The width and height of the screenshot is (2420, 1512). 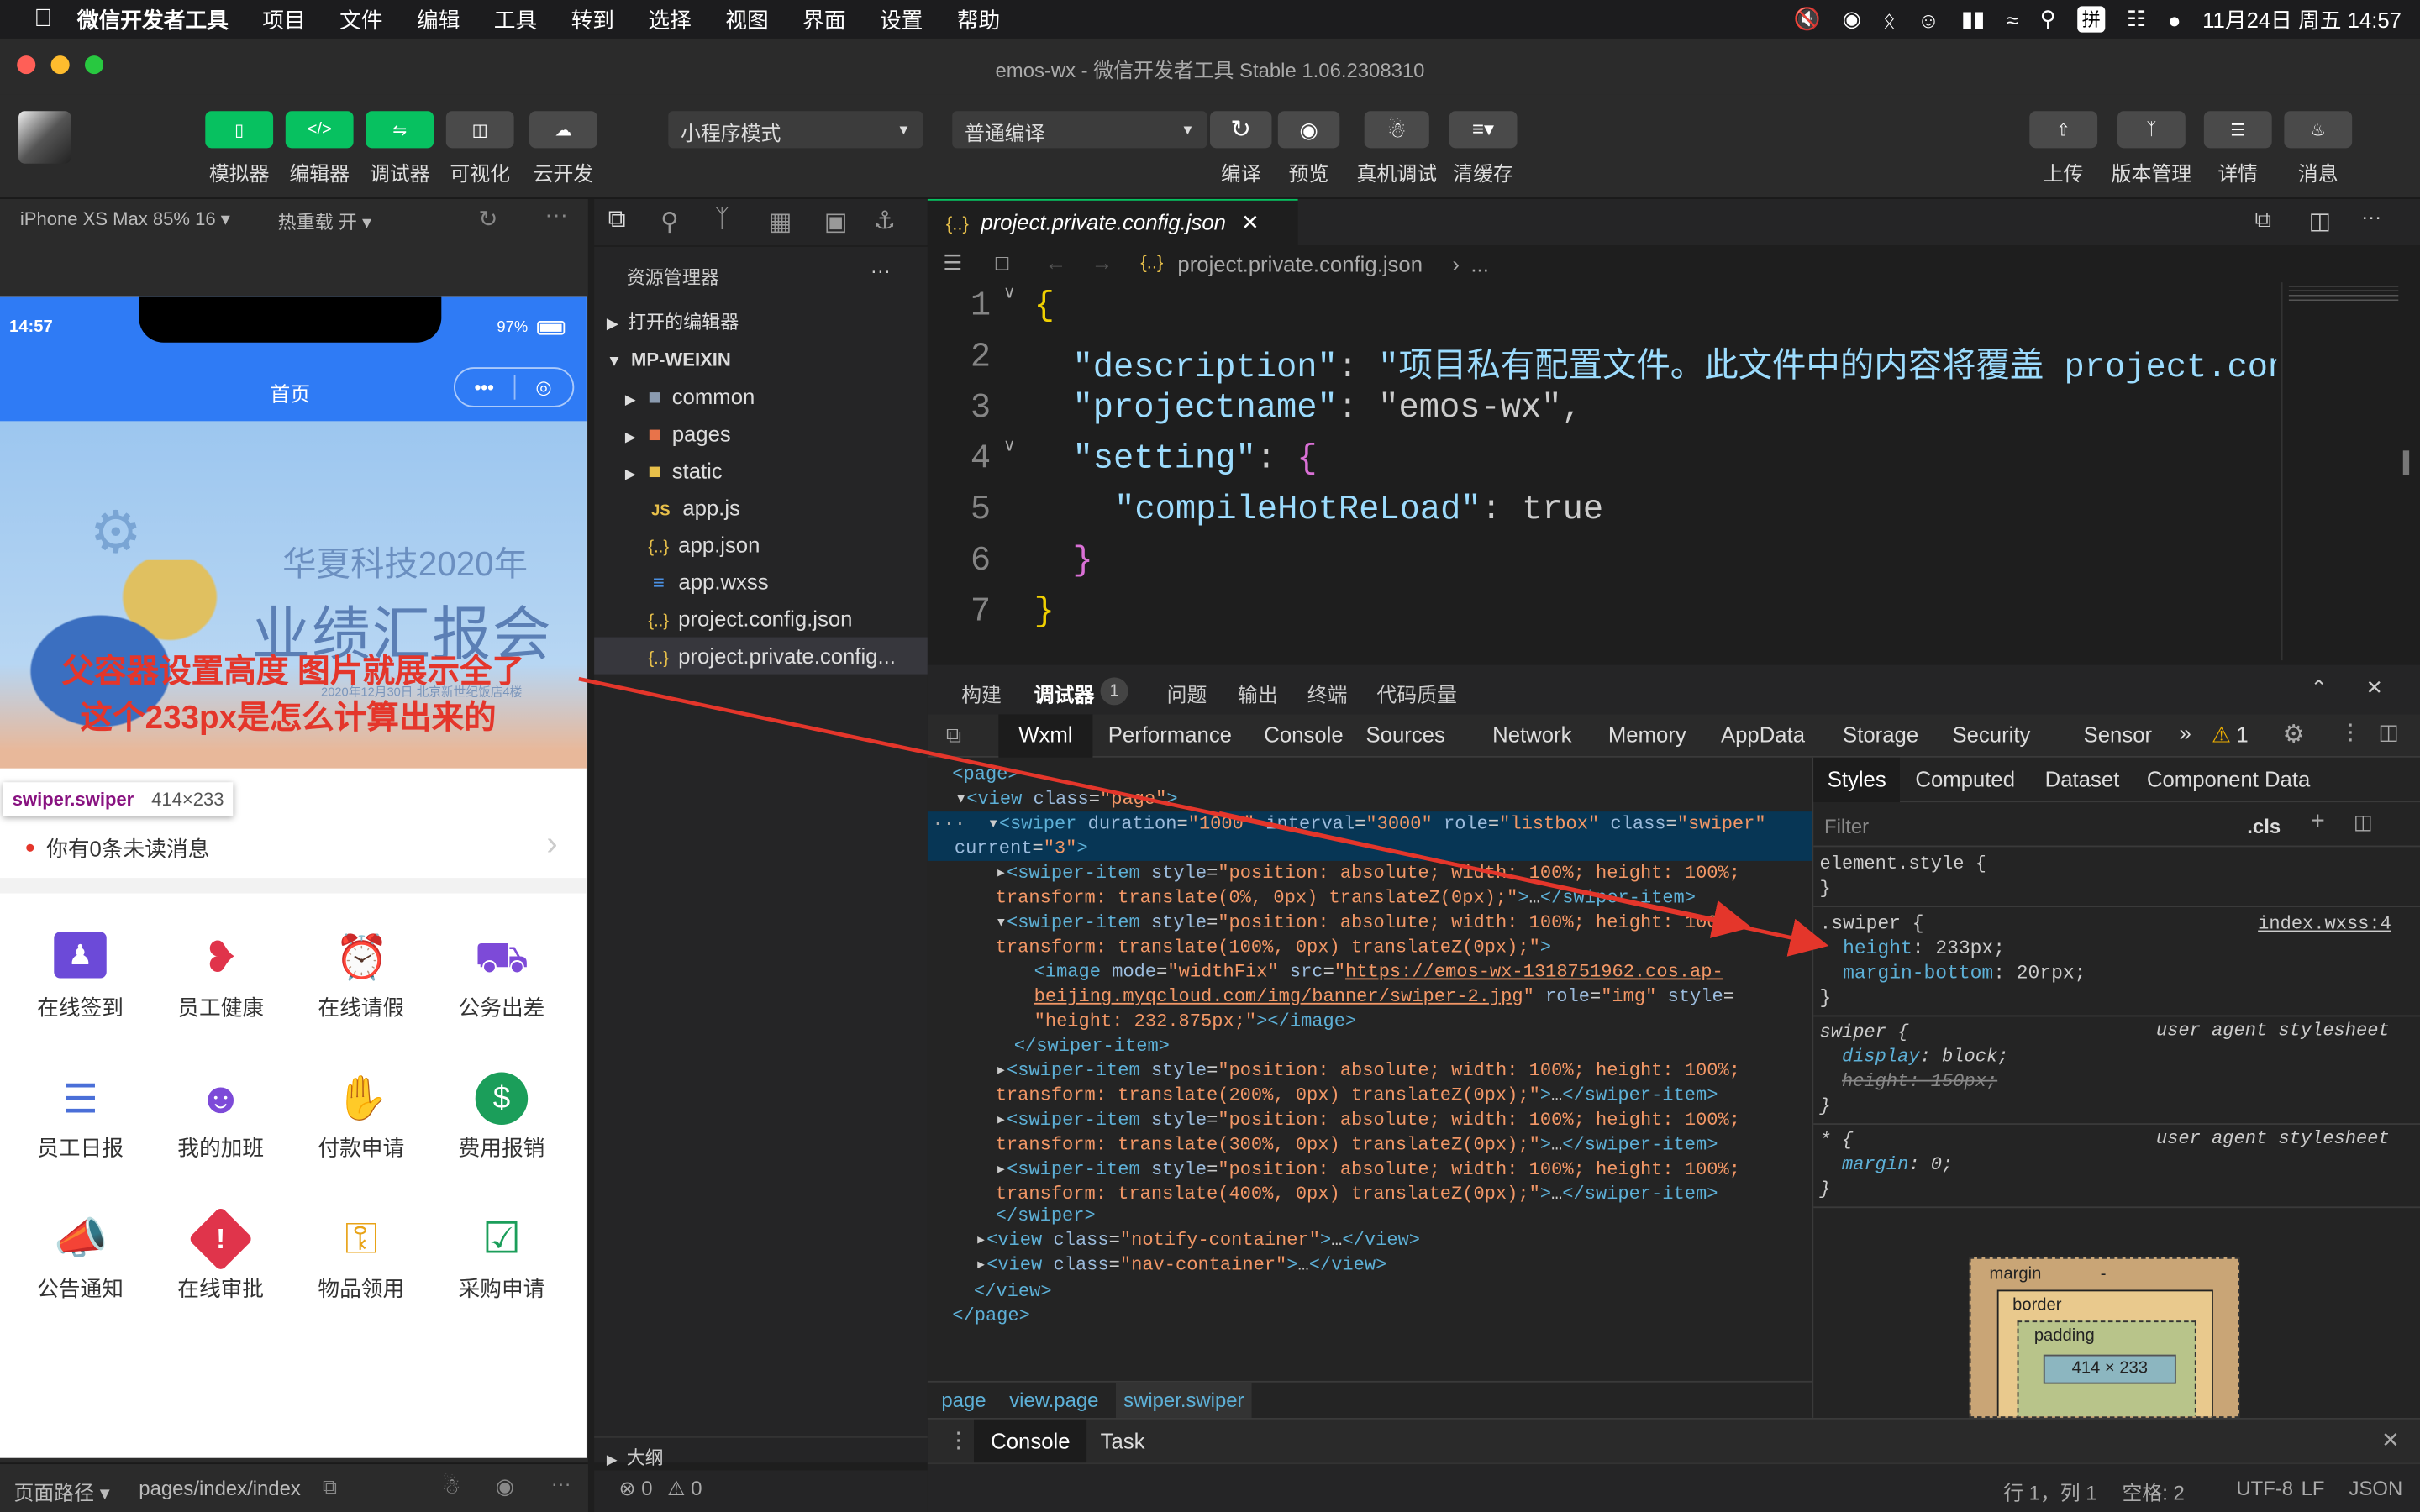 I want to click on arrow-to-height-rule, so click(x=1524, y=884).